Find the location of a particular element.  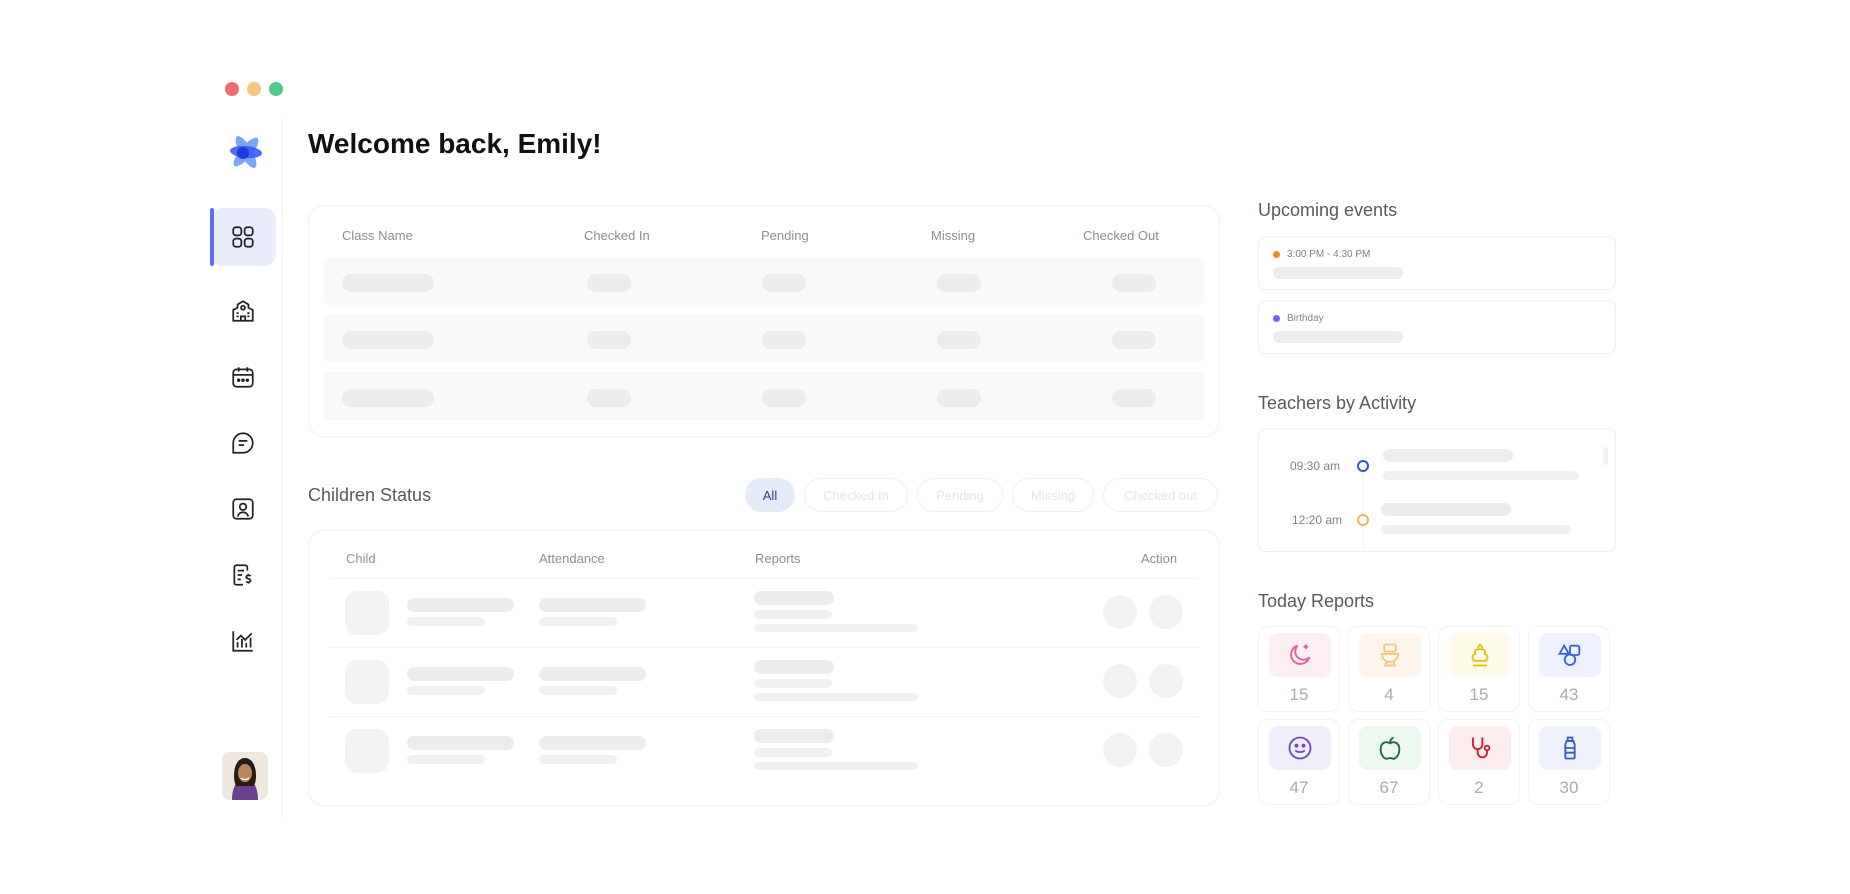

column-header-attendance: Attendance is located at coordinates (572, 558).